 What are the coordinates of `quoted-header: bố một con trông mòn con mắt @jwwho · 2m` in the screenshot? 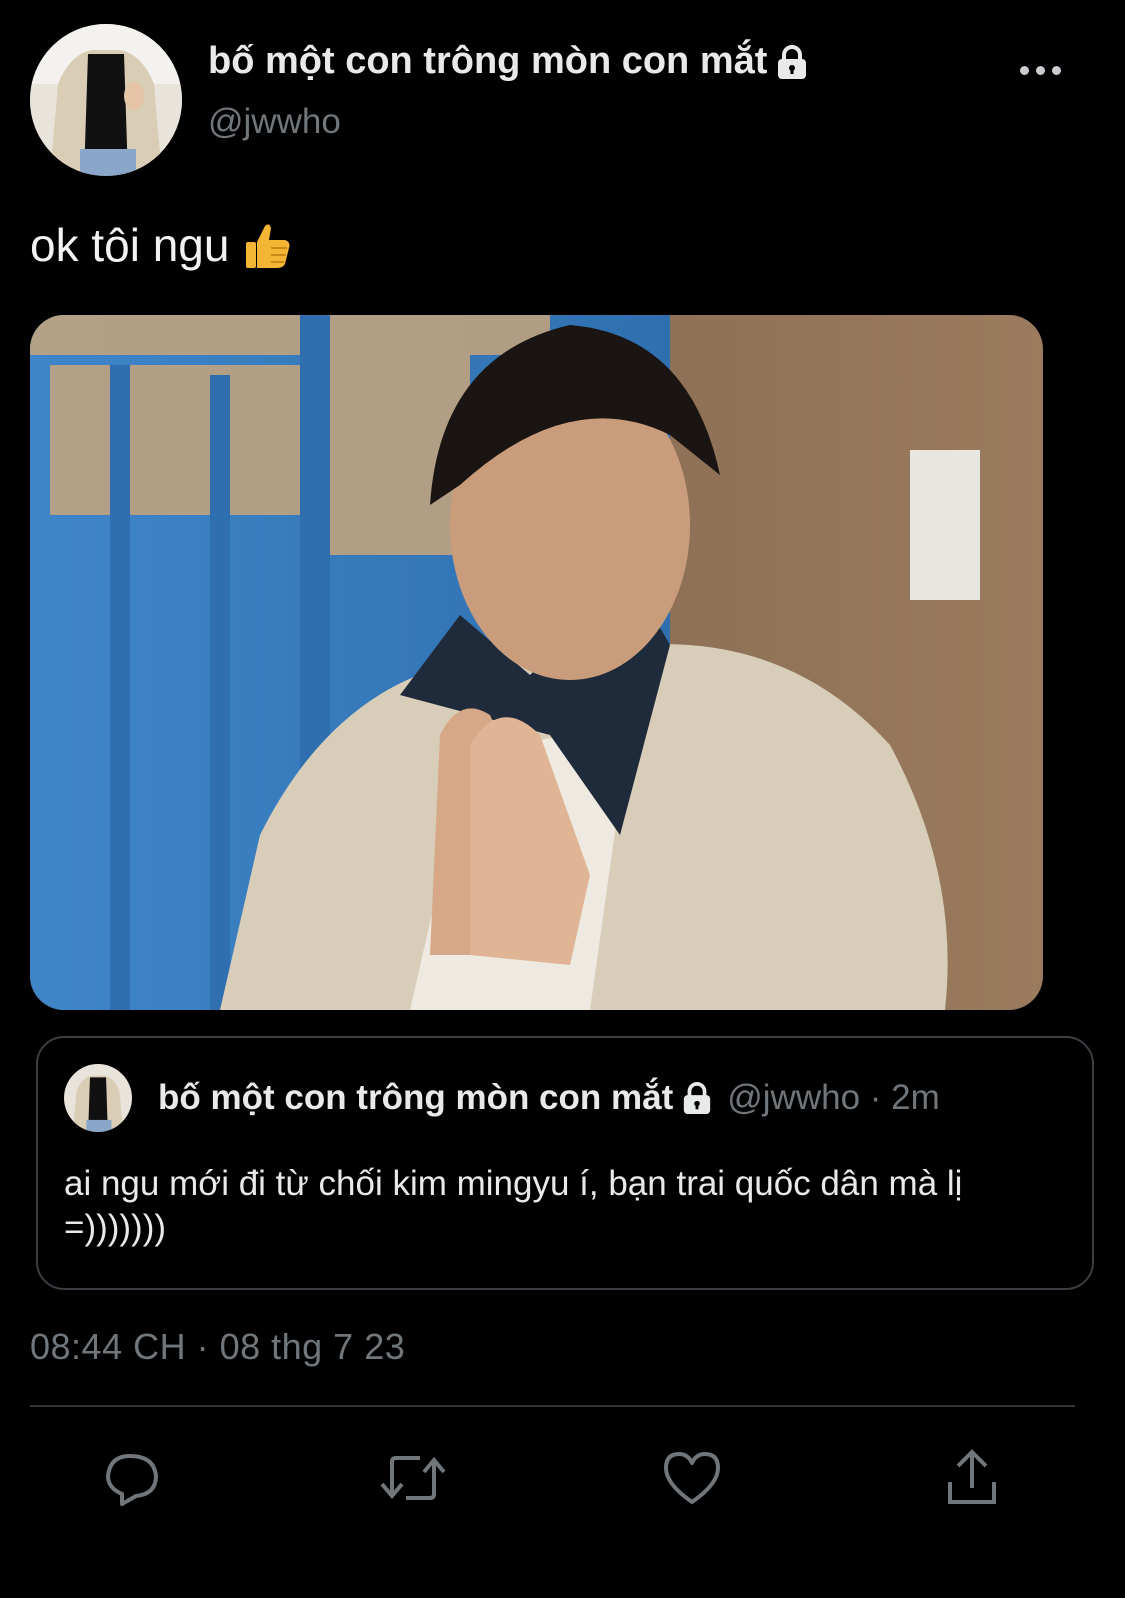 It's located at (549, 1098).